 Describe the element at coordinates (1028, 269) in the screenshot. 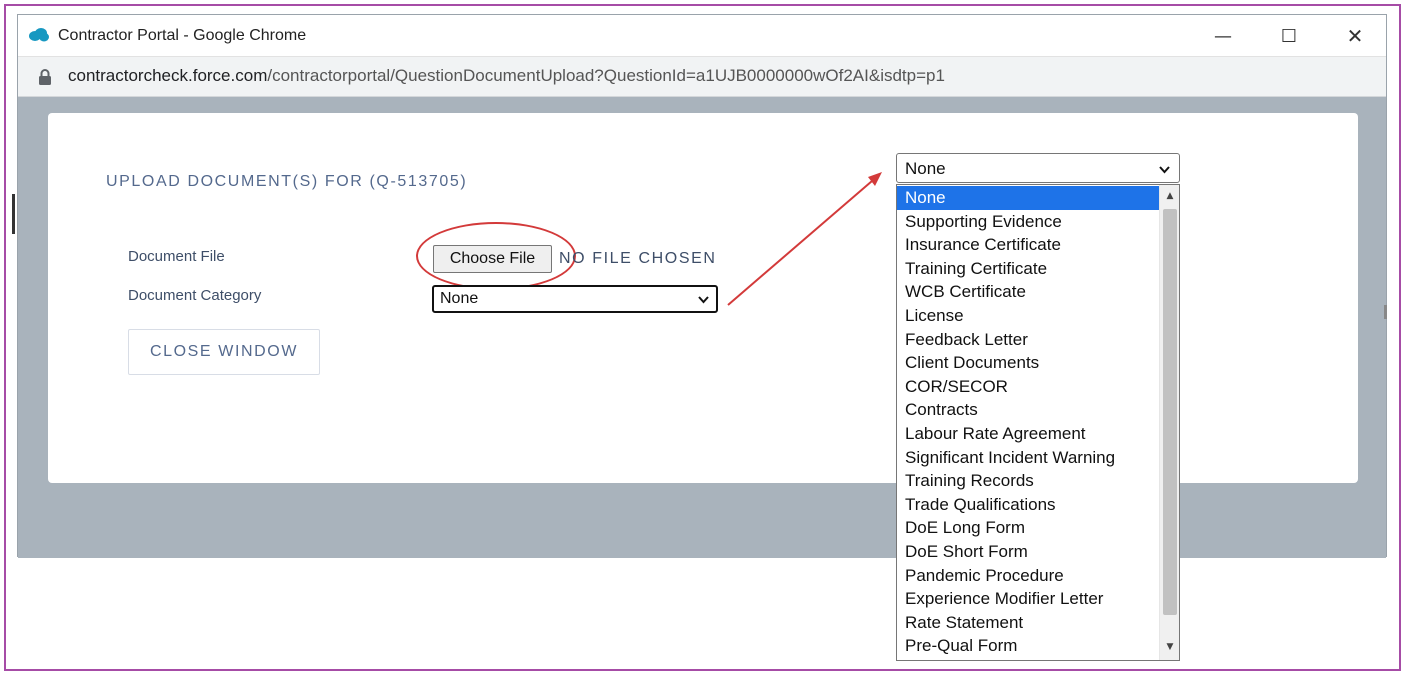

I see `dropdown-option: Training Certificate` at that location.